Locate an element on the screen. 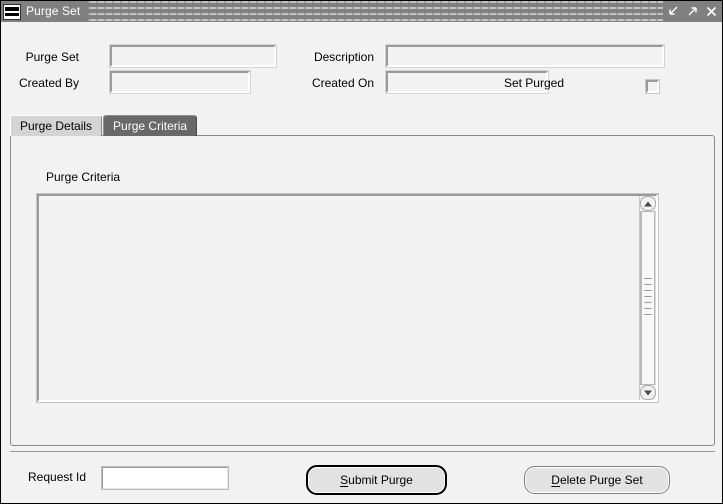  submit-purge-label: ubmit Purge is located at coordinates (380, 480).